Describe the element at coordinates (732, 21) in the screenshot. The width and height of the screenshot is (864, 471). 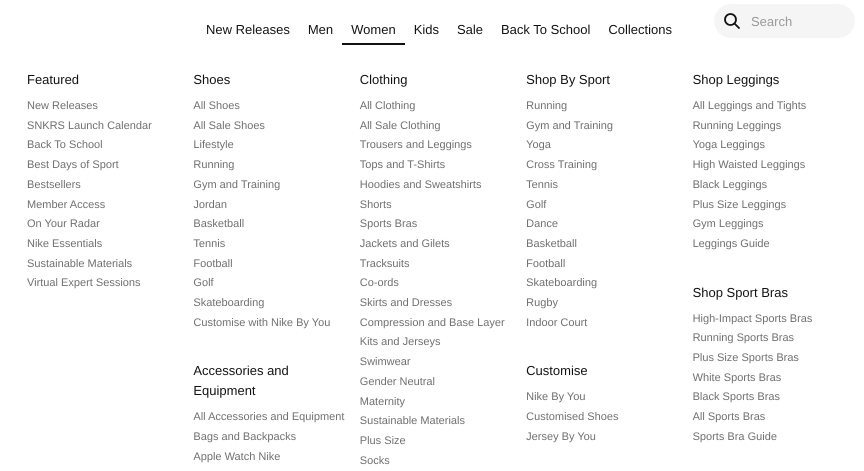
I see `search-icon` at that location.